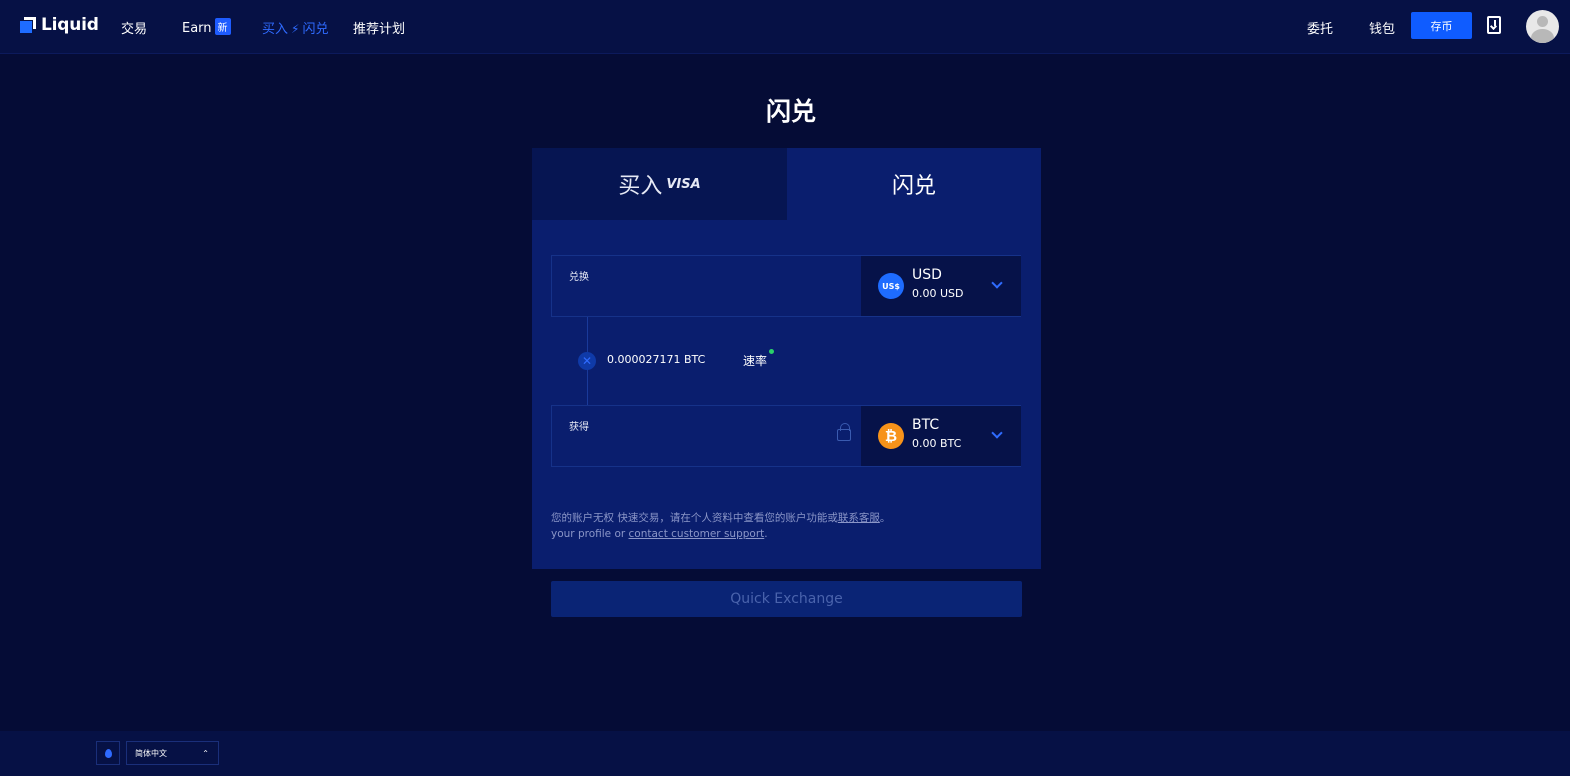 This screenshot has width=1570, height=776. I want to click on rate-value: 0.000027171 BTC, so click(656, 359).